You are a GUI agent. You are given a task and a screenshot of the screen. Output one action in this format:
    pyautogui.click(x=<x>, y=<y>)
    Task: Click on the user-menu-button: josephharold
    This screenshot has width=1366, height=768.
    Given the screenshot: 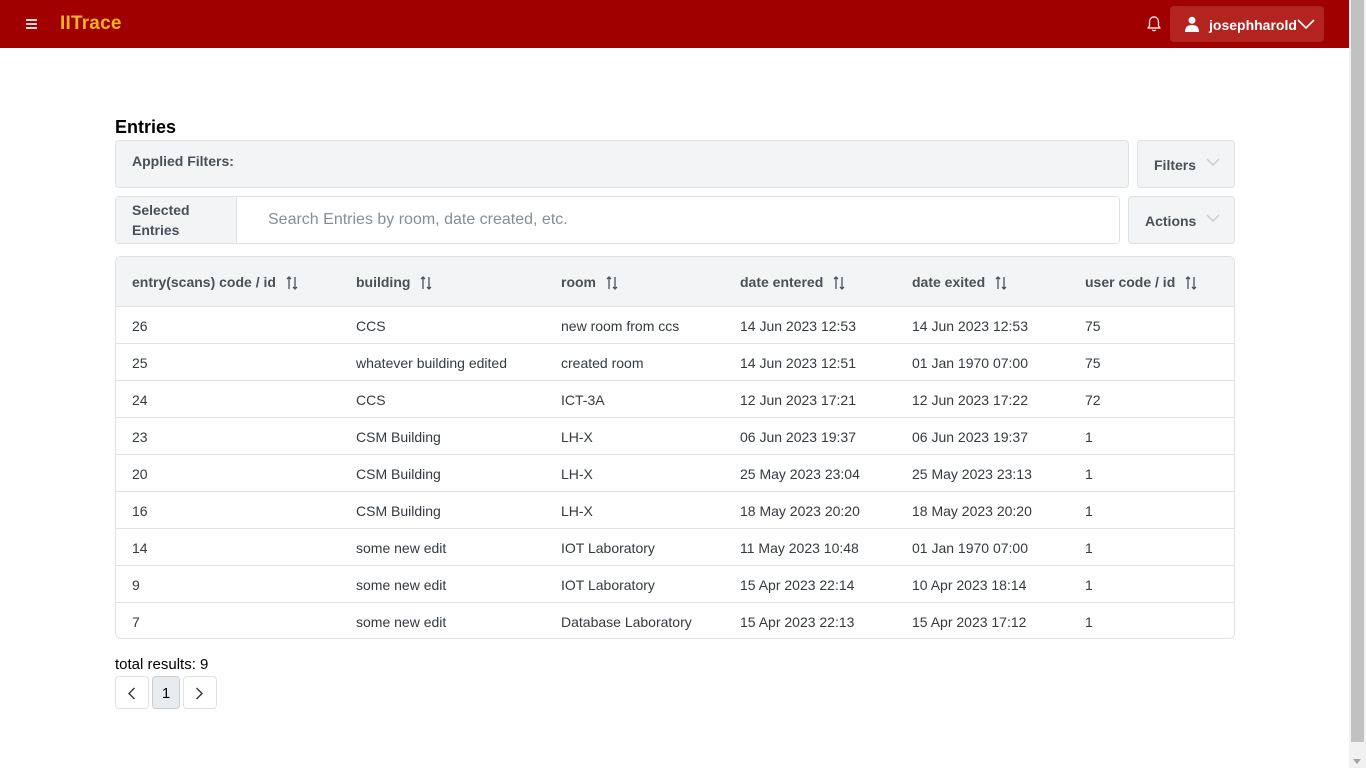 What is the action you would take?
    pyautogui.click(x=1247, y=24)
    